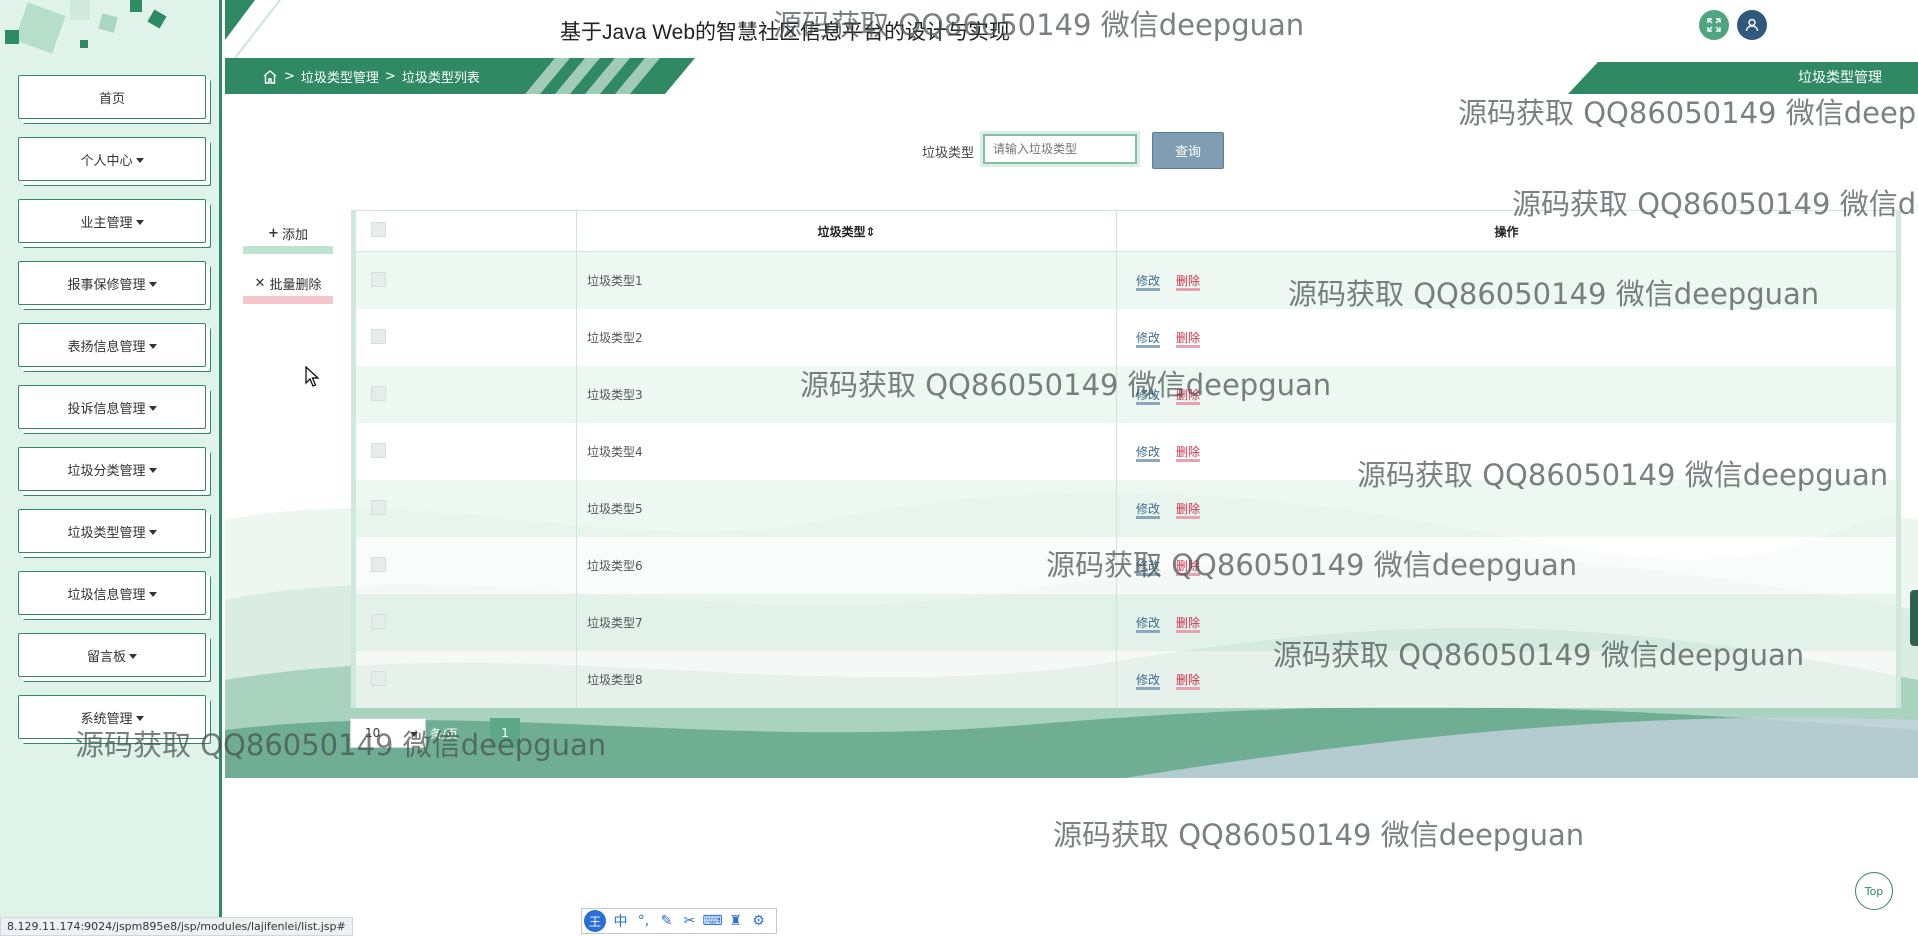  I want to click on add-label: 添加, so click(294, 235).